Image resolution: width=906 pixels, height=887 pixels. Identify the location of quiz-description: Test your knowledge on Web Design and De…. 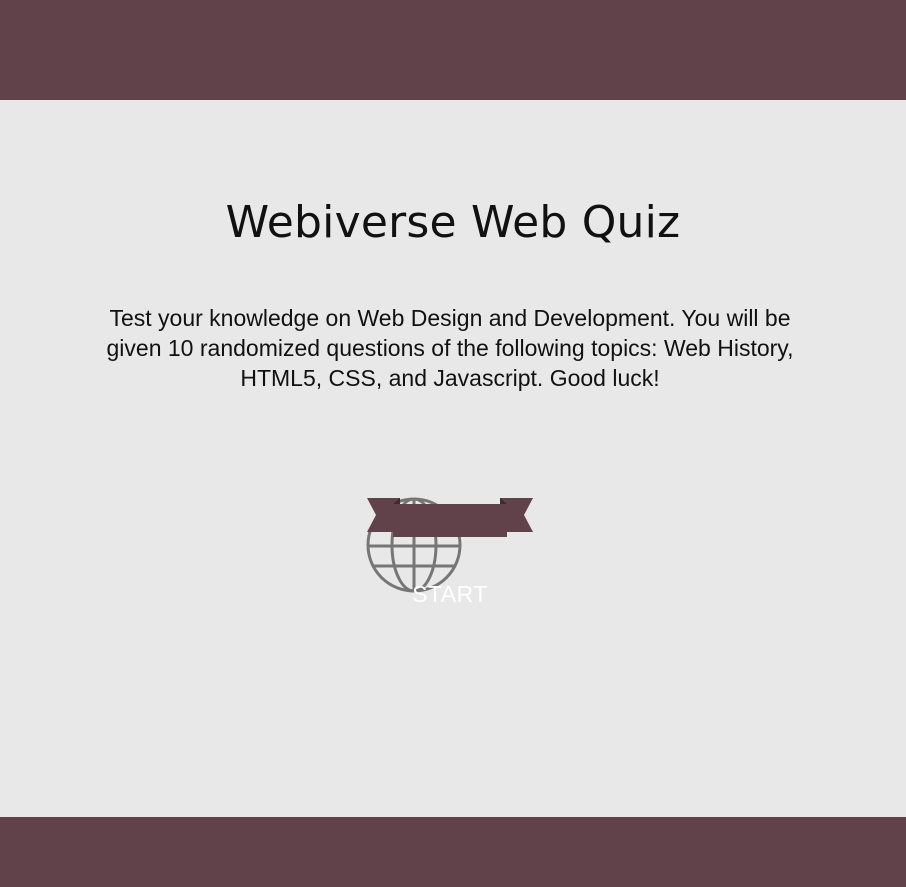
(450, 348).